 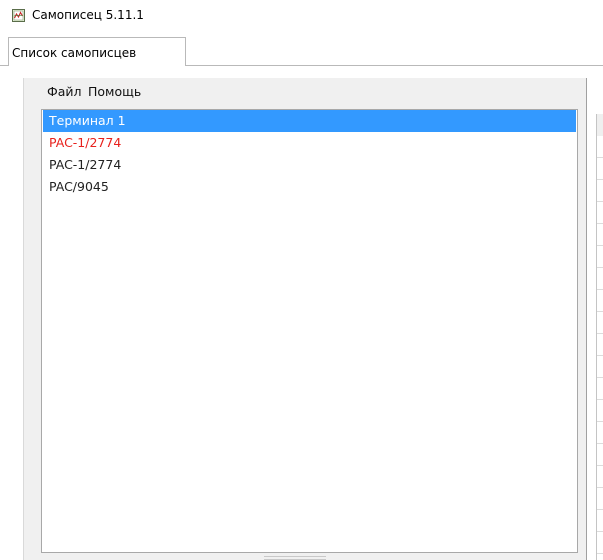 I want to click on window-title: Самописец 5.11.1, so click(x=88, y=15).